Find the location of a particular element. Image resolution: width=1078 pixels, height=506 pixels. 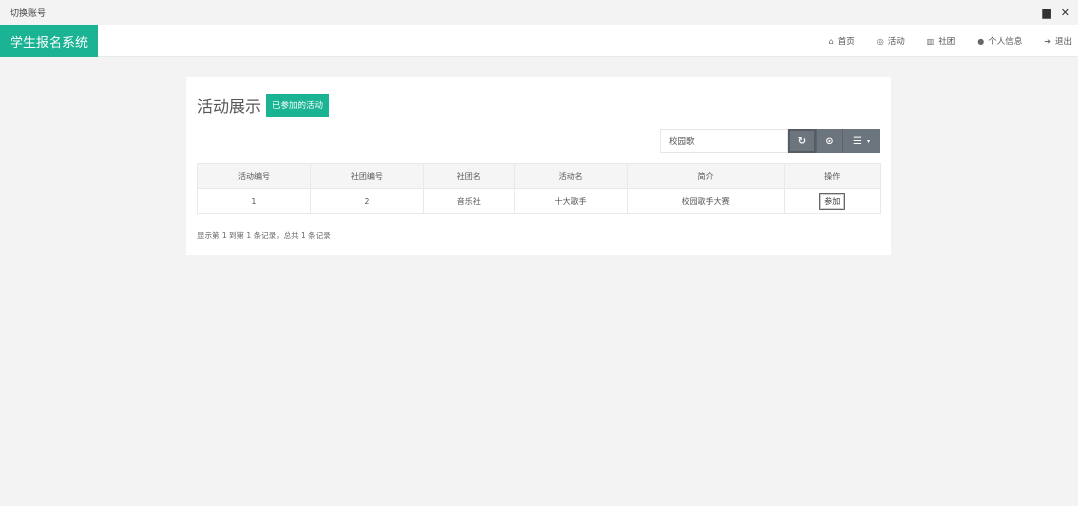

top-navbar: 学生报名系统 ⌂ 首页 ◎ 活动 ▥ 社团 ● 个人信息 ➔ 退出 is located at coordinates (539, 41).